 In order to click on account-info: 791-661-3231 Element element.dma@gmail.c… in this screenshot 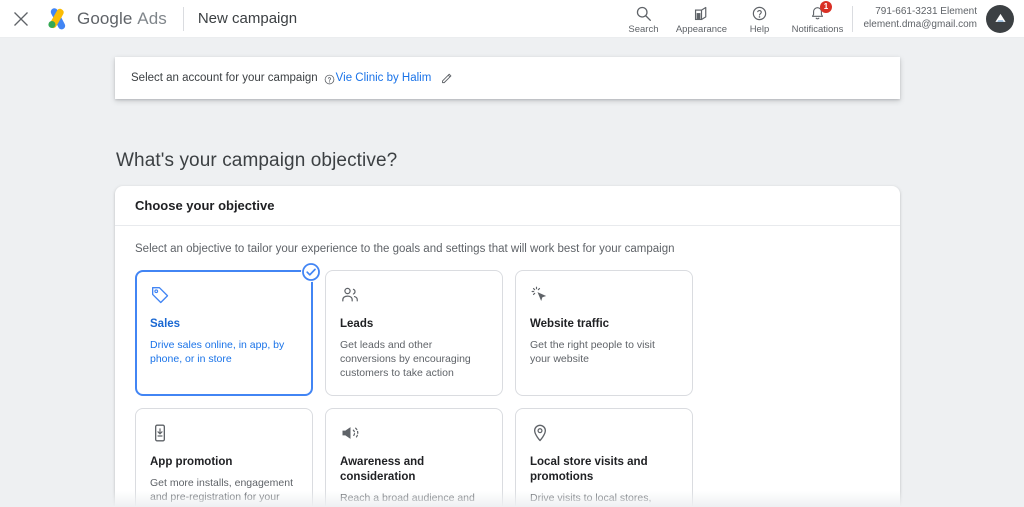, I will do `click(920, 18)`.